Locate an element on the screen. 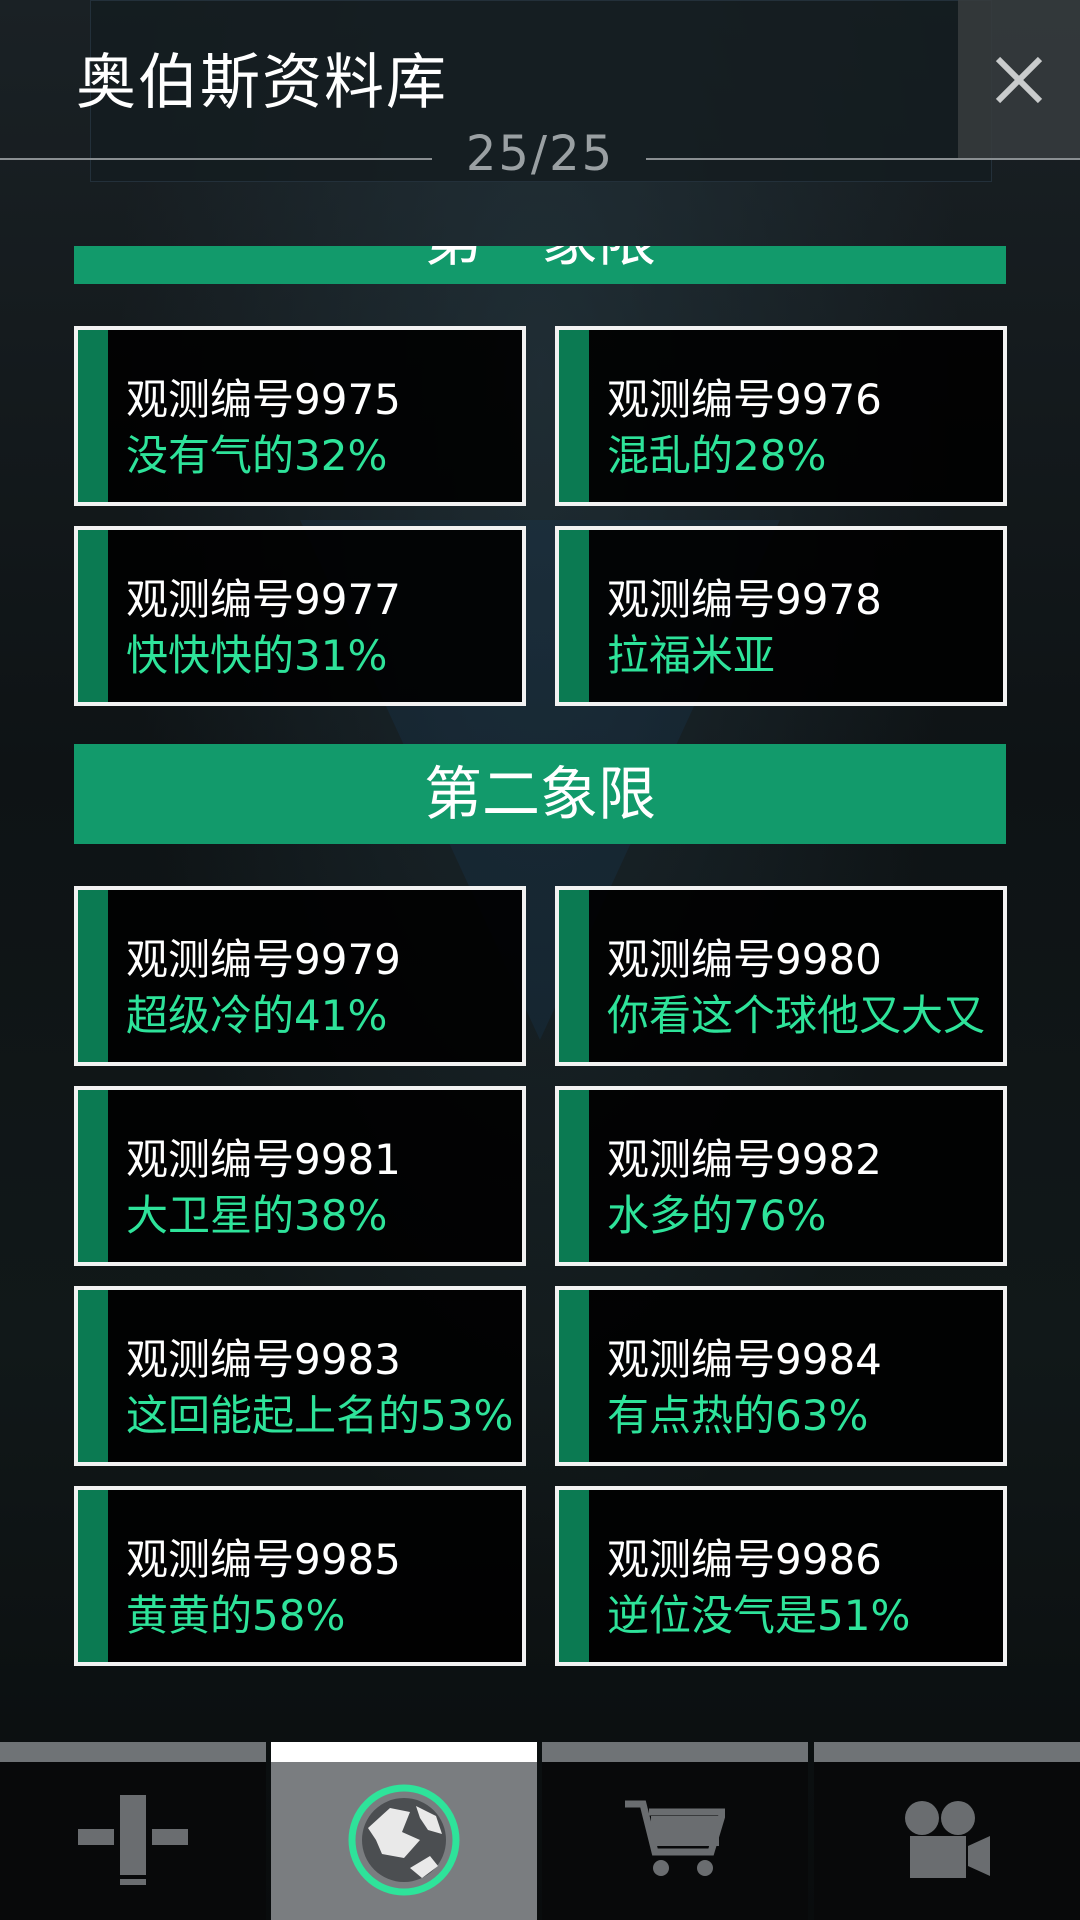  entry-card: 观测编号9980 你看这个球他又大又 is located at coordinates (781, 976).